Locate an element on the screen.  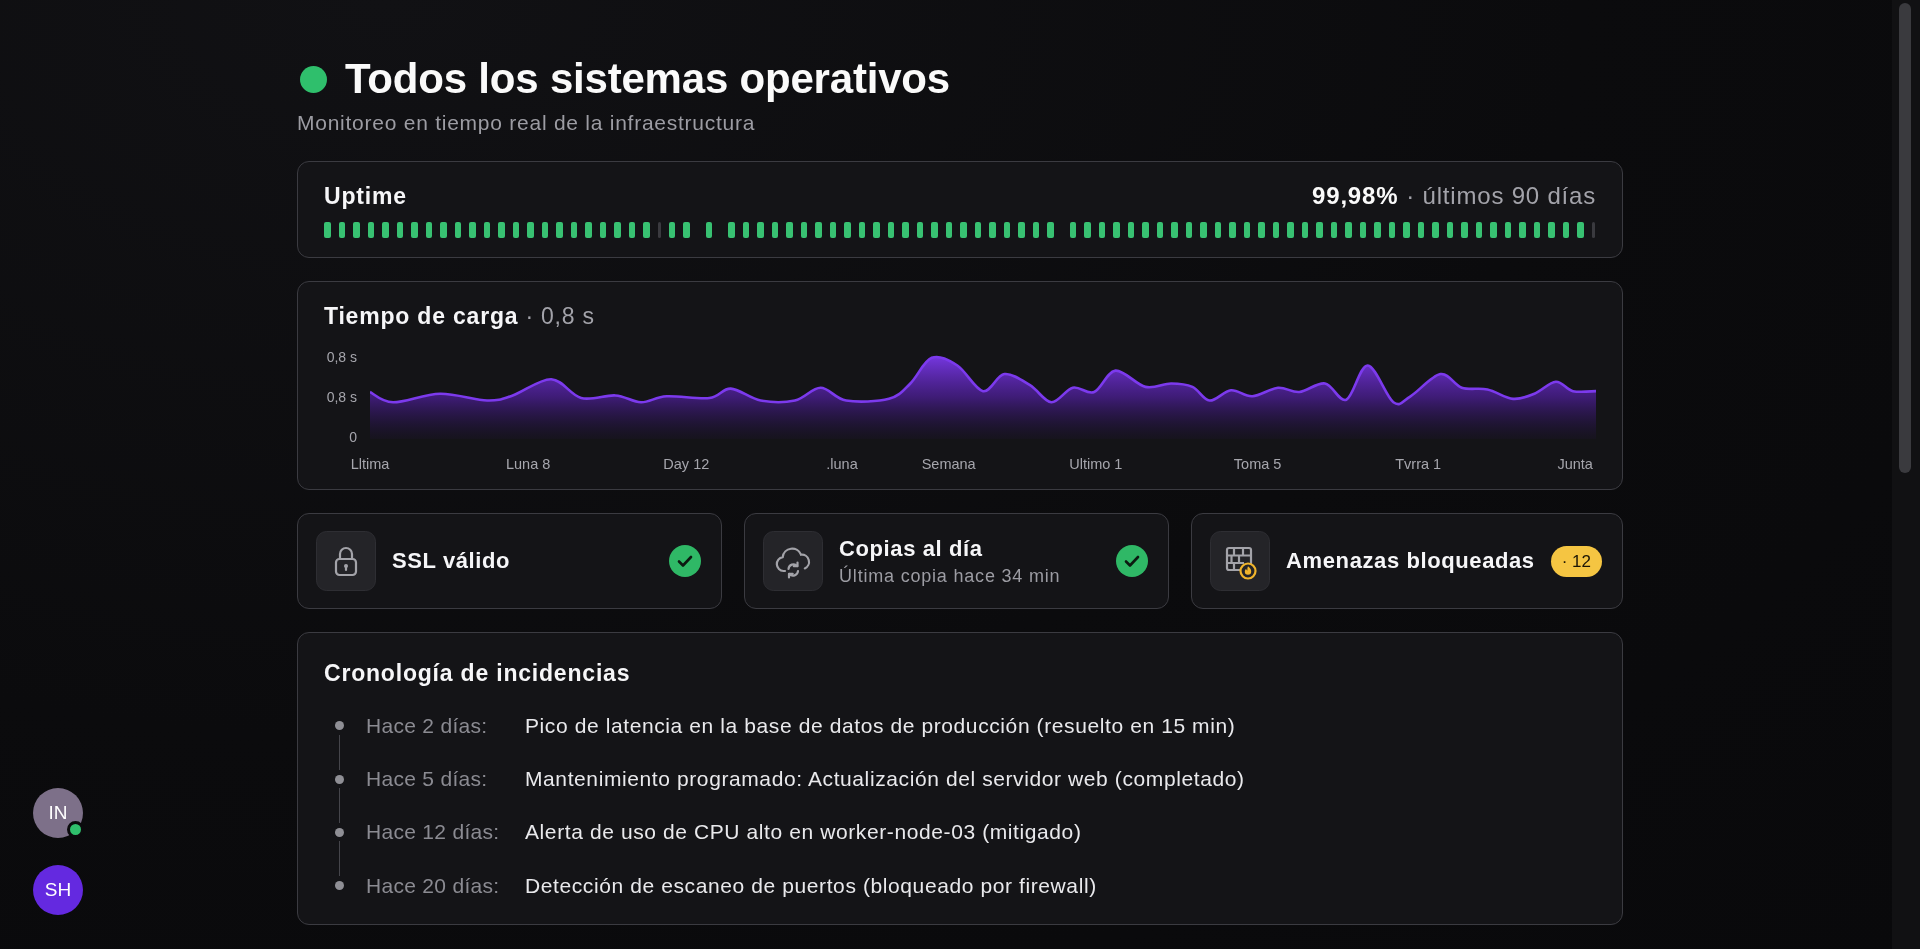
page-title: Todos los sistemas operativos is located at coordinates (647, 79).